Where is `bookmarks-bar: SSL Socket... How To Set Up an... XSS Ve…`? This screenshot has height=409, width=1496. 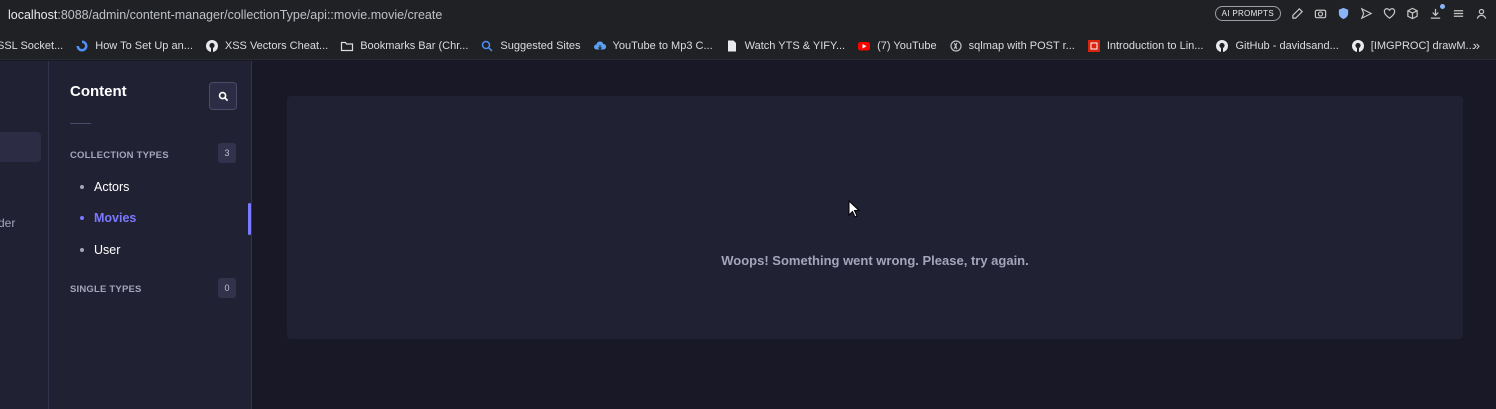
bookmarks-bar: SSL Socket... How To Set Up an... XSS Ve… is located at coordinates (748, 46).